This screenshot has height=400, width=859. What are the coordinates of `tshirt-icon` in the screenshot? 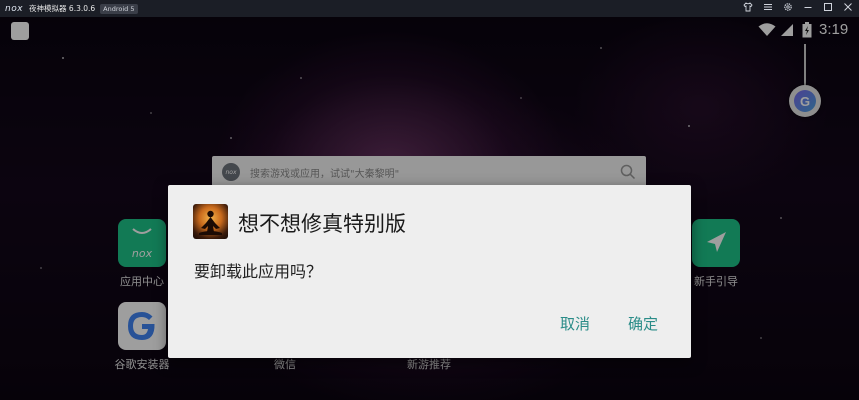 It's located at (748, 8).